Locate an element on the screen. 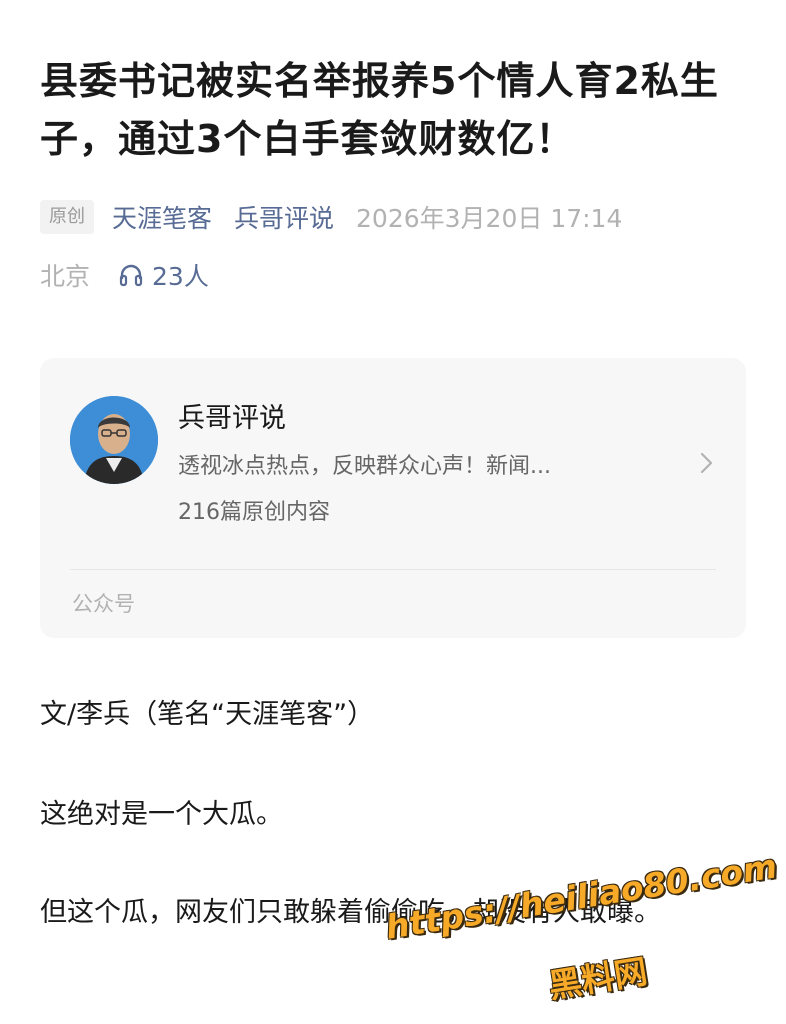  avatar-portrait is located at coordinates (114, 440).